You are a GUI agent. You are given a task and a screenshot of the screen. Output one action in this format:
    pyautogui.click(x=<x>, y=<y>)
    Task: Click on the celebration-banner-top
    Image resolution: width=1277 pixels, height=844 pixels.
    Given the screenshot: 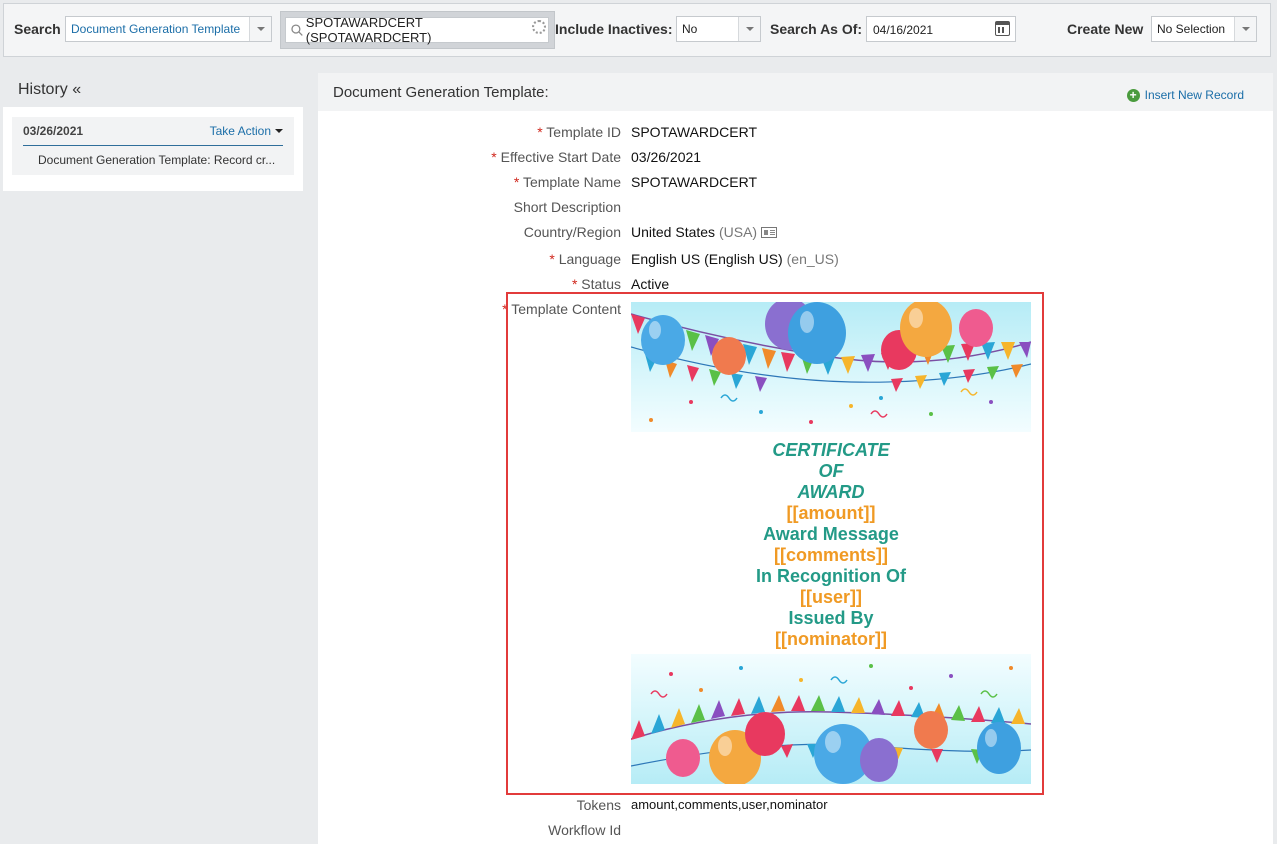 What is the action you would take?
    pyautogui.click(x=831, y=367)
    